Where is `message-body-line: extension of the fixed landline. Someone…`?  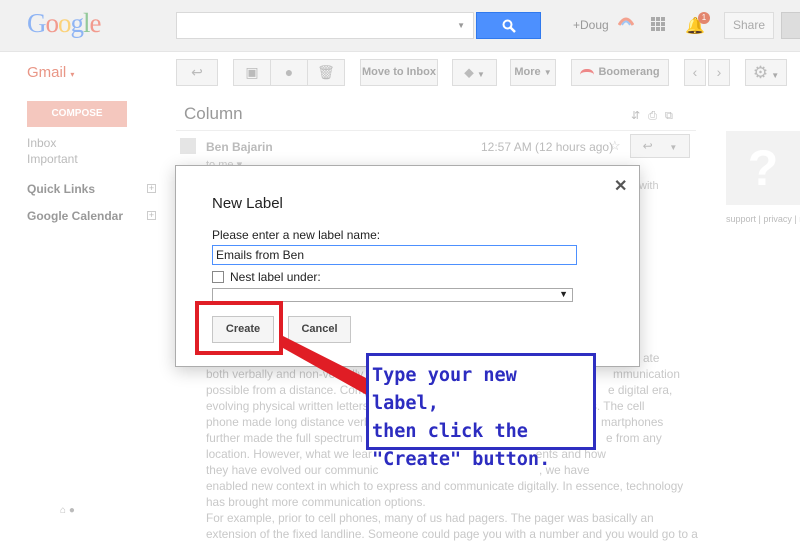 message-body-line: extension of the fixed landline. Someone… is located at coordinates (452, 534).